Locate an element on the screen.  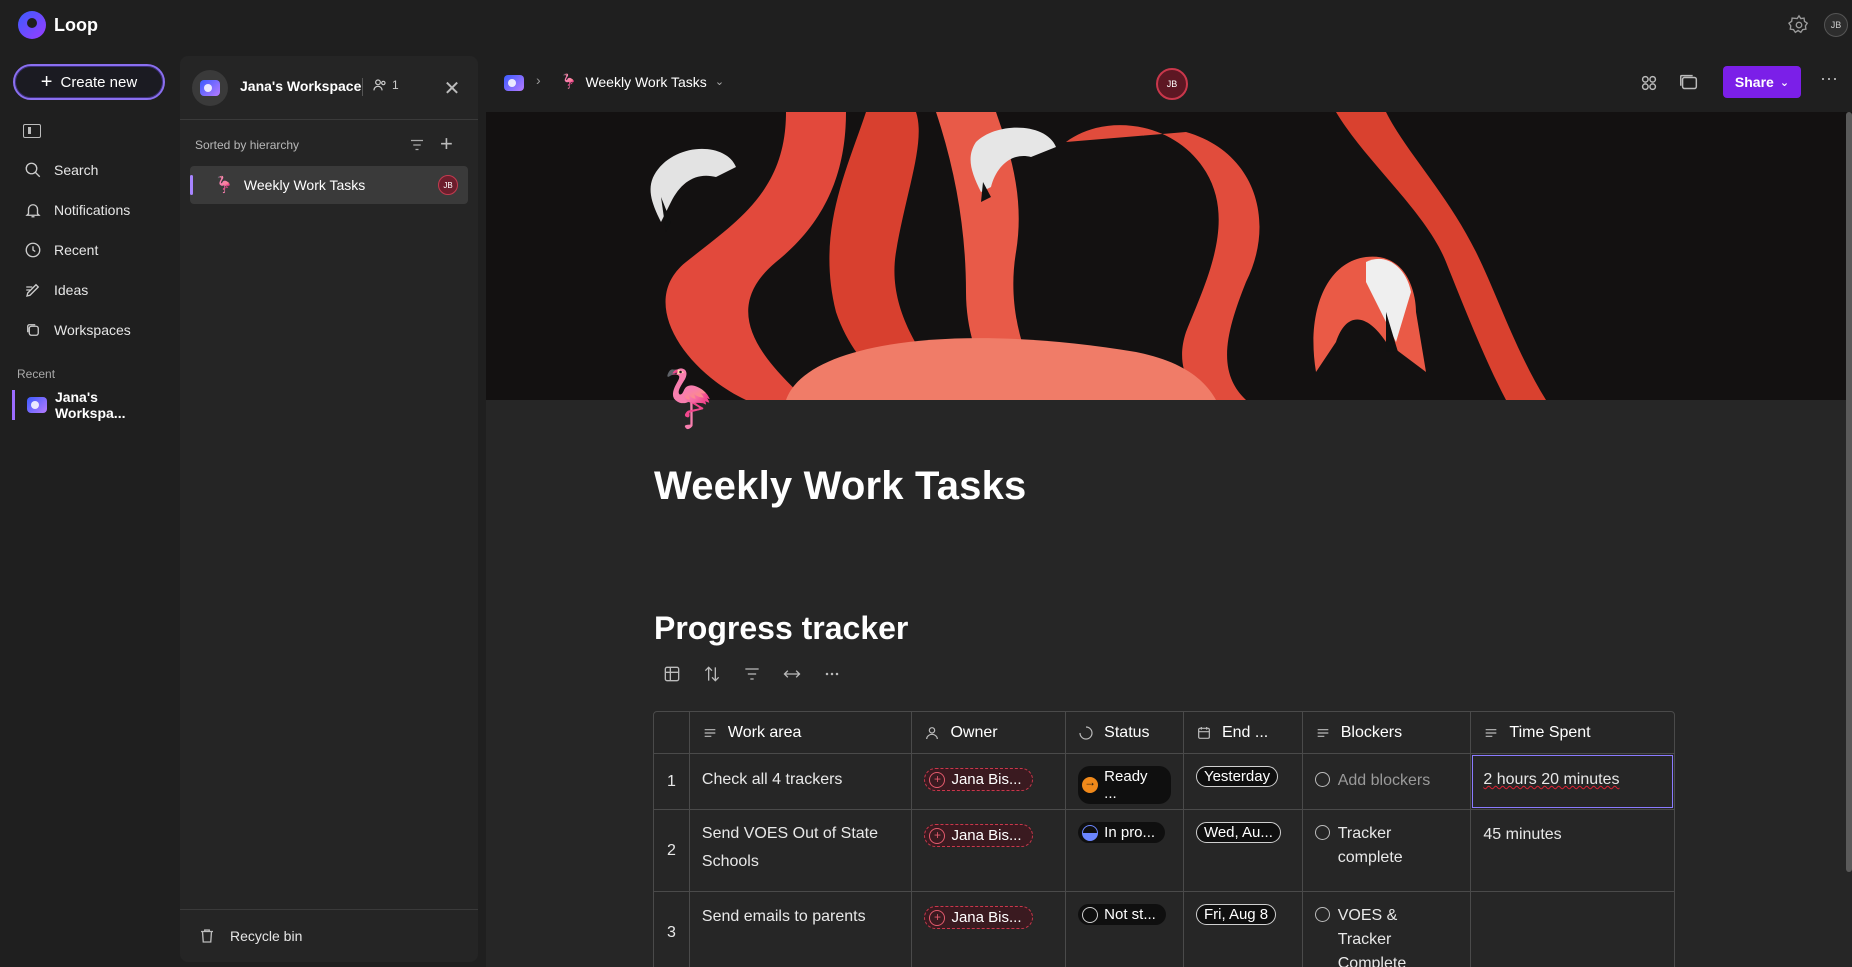
blockers-cell: Tracker complete is located at coordinates (1387, 850).